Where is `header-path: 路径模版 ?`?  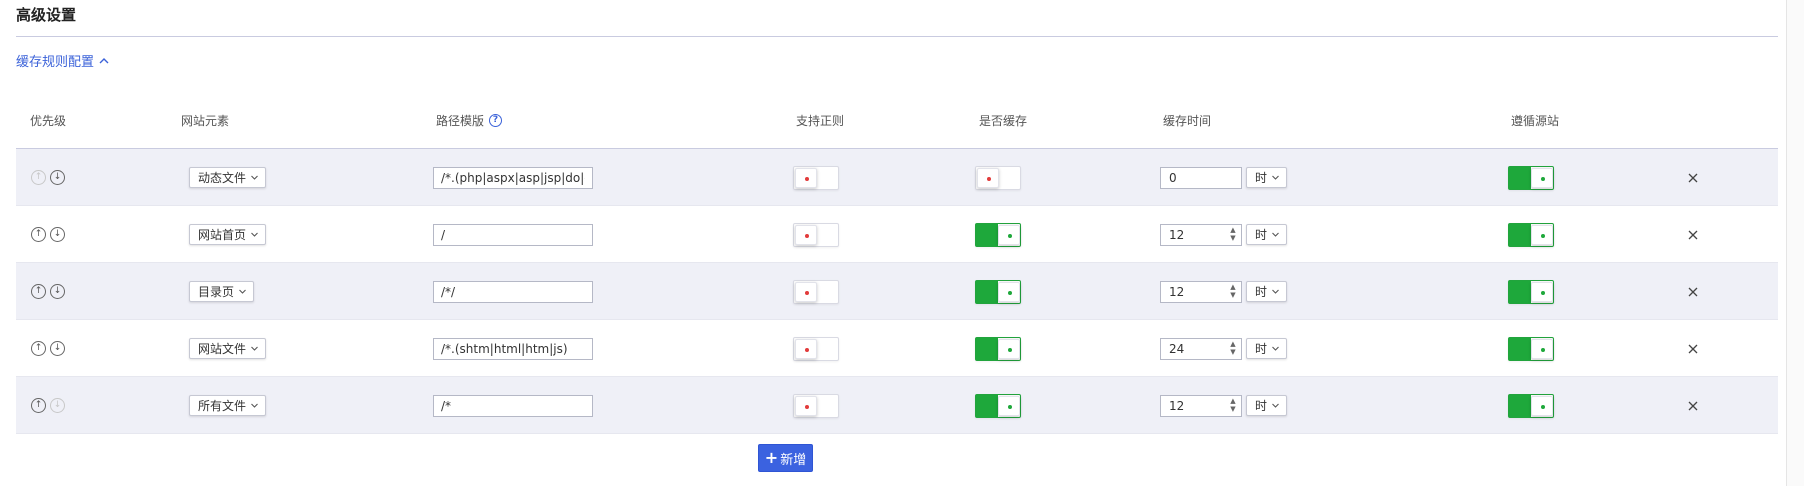 header-path: 路径模版 ? is located at coordinates (469, 120).